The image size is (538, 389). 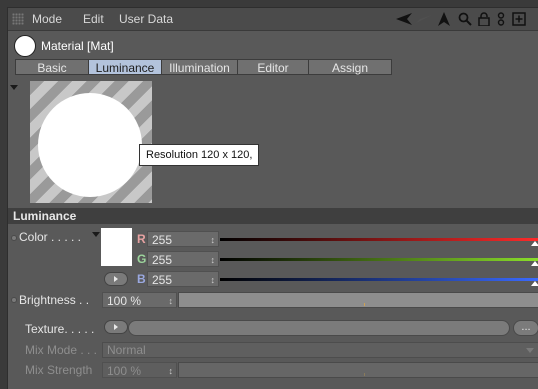 I want to click on cursor-icon, so click(x=444, y=19).